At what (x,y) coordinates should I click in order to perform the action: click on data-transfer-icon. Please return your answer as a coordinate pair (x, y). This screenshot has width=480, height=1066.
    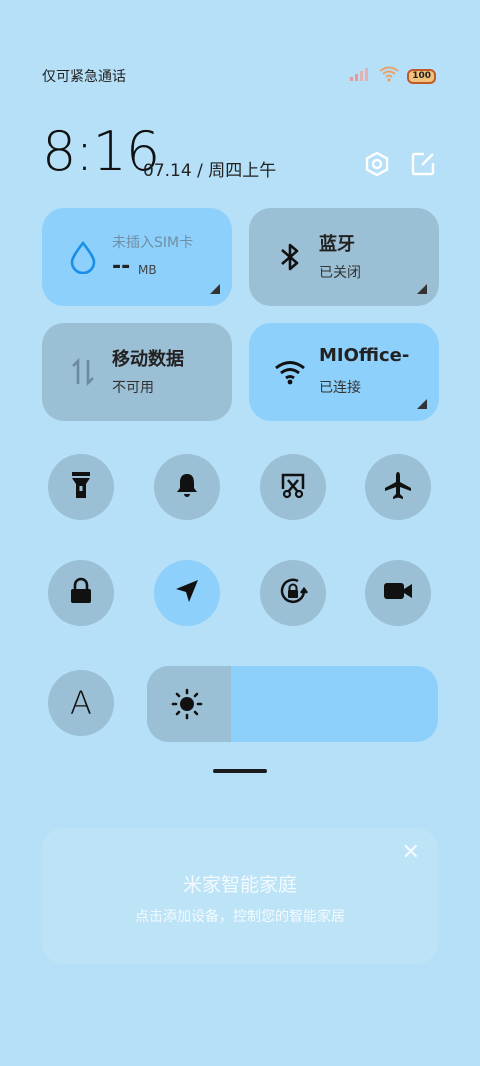
    Looking at the image, I should click on (83, 372).